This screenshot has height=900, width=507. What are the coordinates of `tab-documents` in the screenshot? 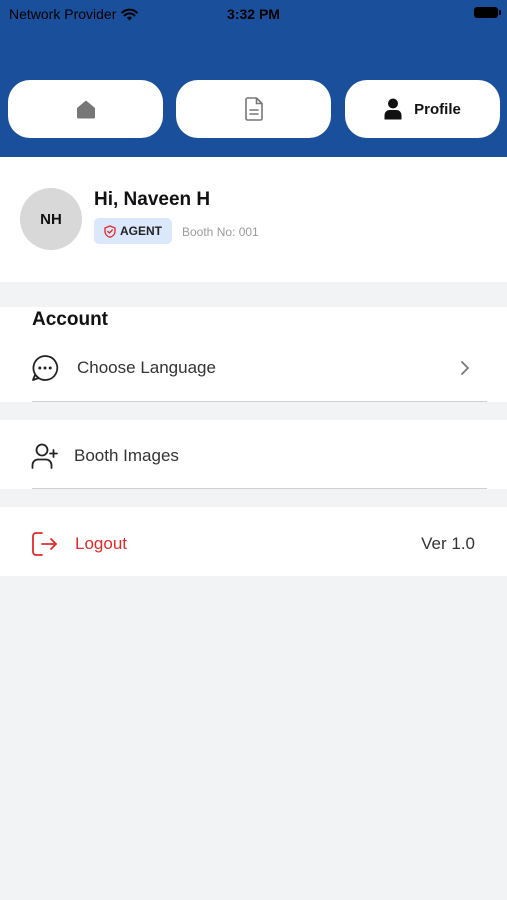 It's located at (253, 109).